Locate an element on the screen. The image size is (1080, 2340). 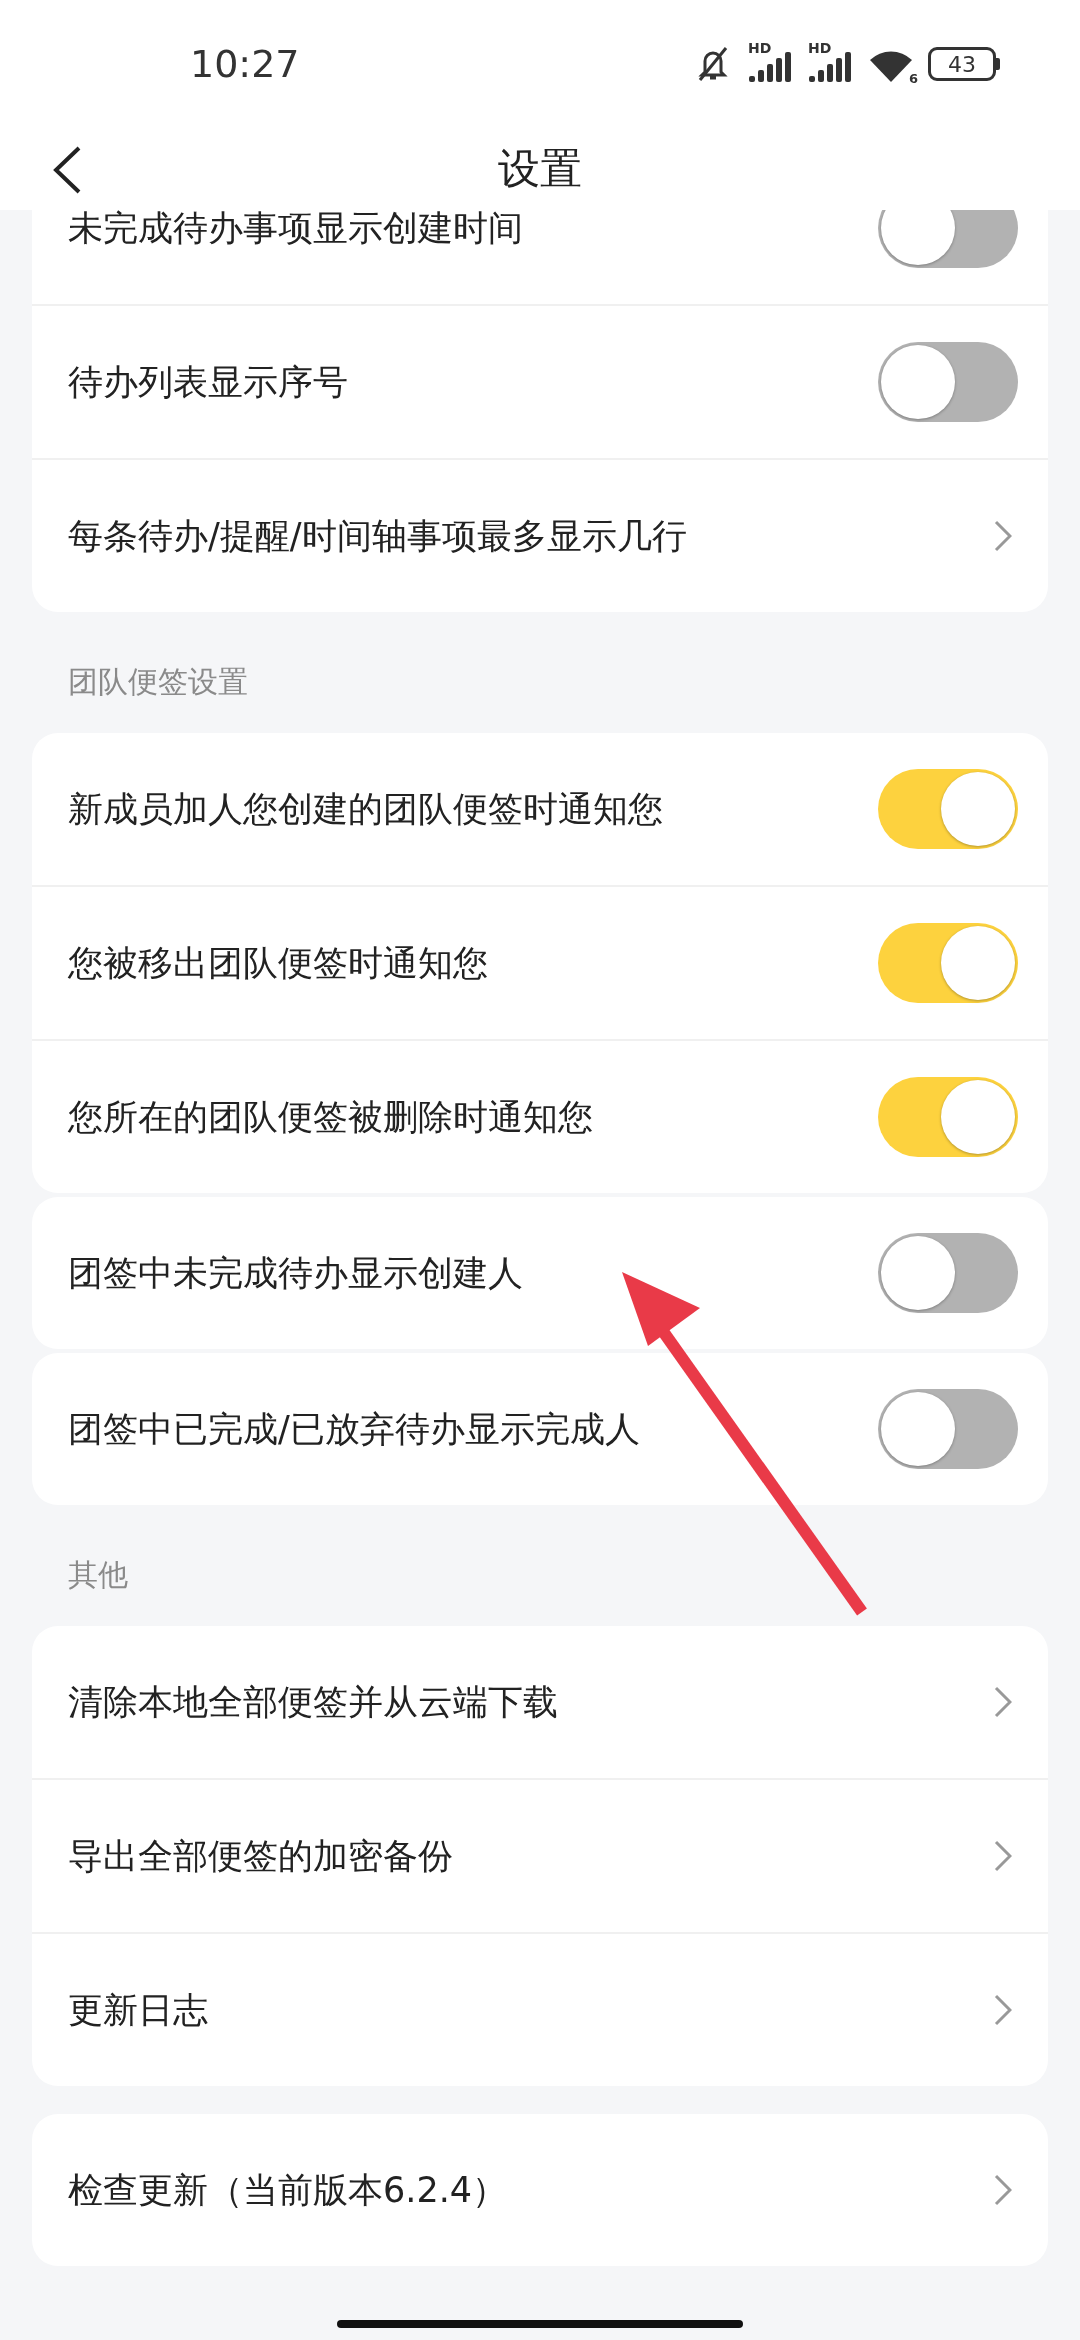
setting-row: 团签中已完成/已放弃待办显示完成人 is located at coordinates (540, 1429).